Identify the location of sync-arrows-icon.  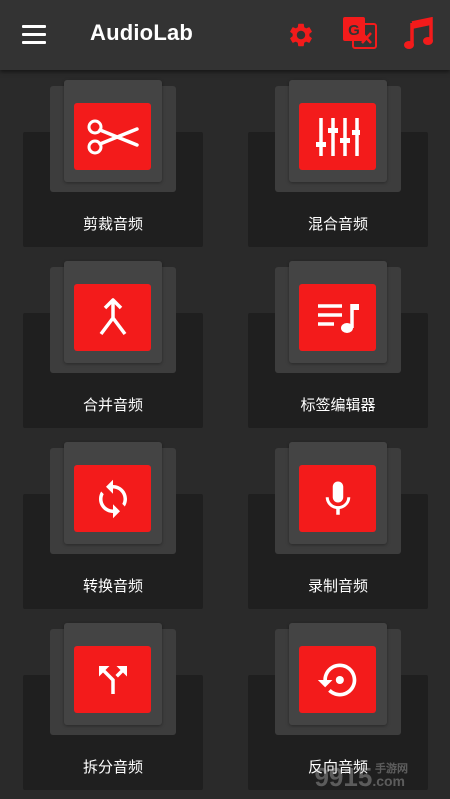
(112, 498).